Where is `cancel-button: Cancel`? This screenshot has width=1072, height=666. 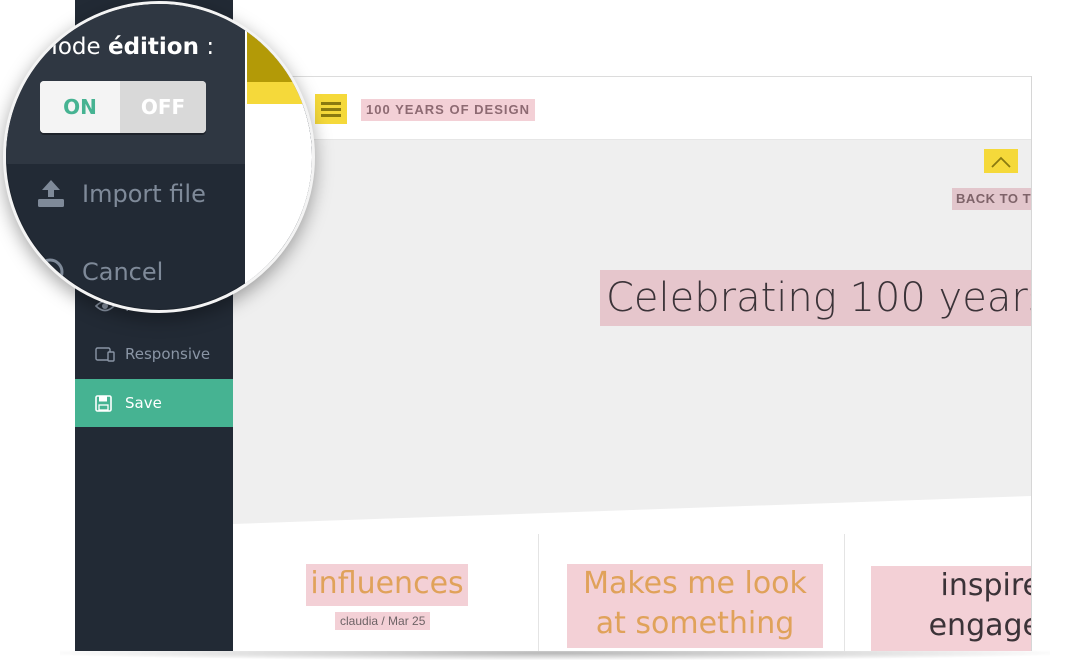 cancel-button: Cancel is located at coordinates (99, 272).